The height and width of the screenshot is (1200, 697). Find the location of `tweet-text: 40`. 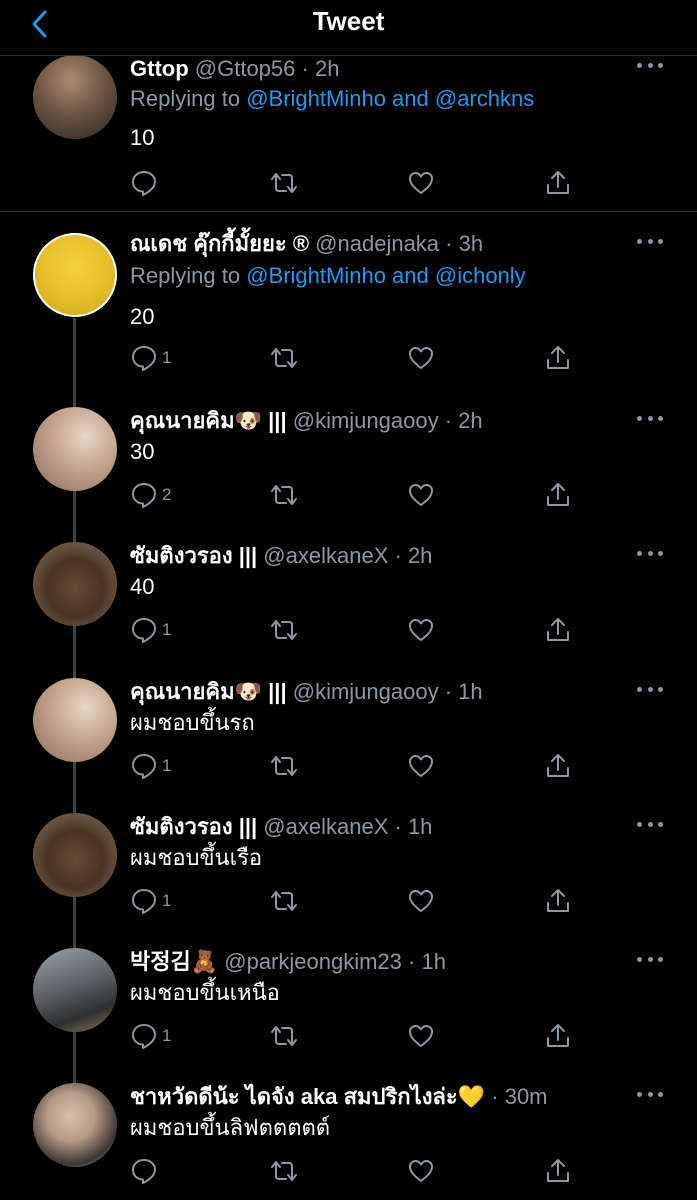

tweet-text: 40 is located at coordinates (142, 586).